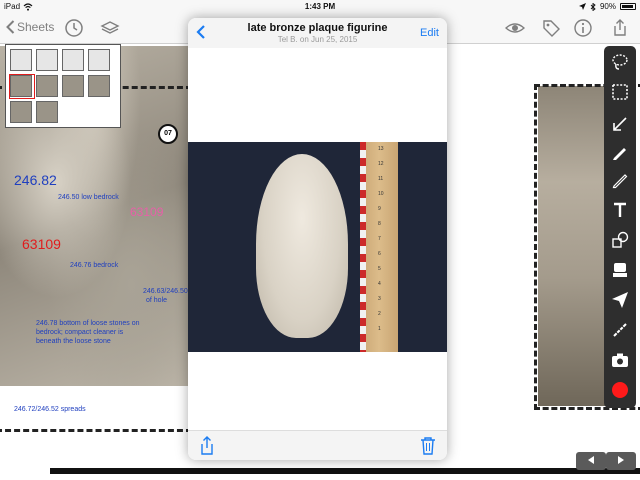  I want to click on status-right: 90%, so click(607, 6).